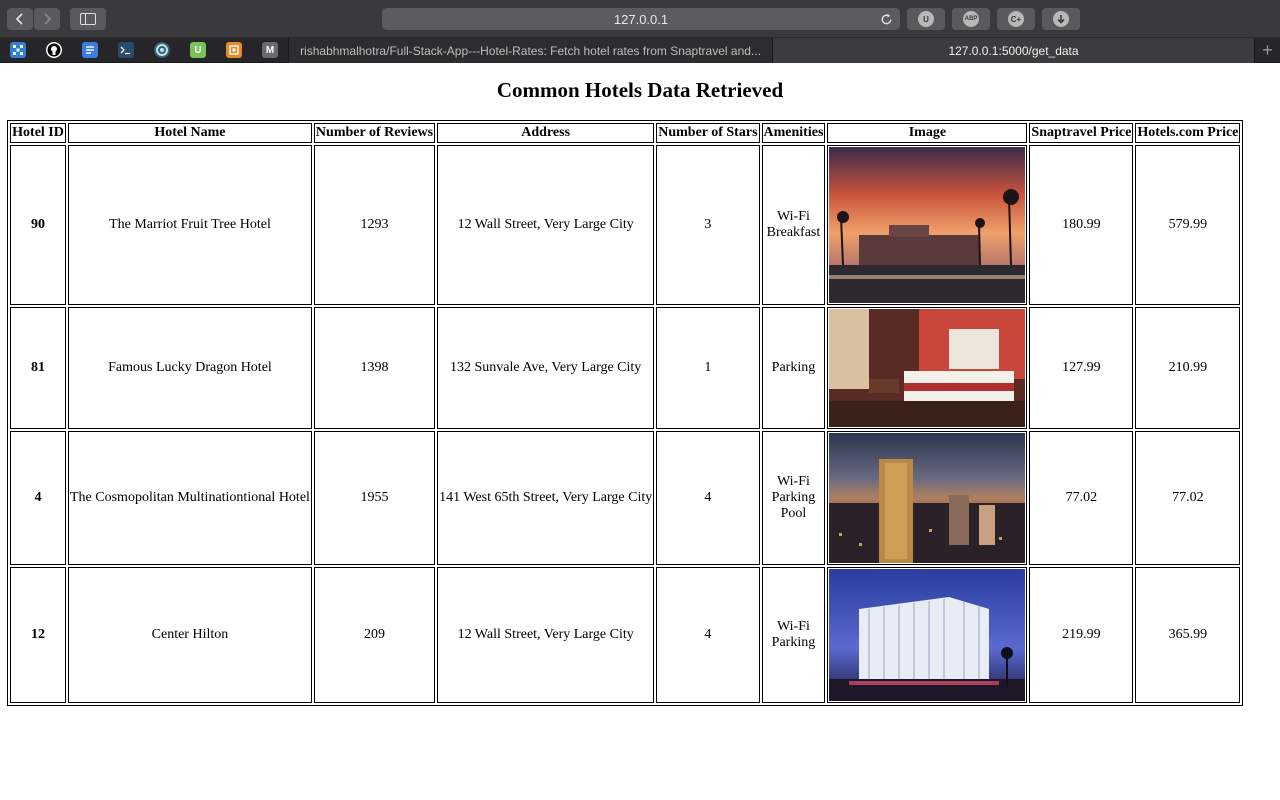 The image size is (1280, 800). I want to click on reviews-cell: 209, so click(374, 635).